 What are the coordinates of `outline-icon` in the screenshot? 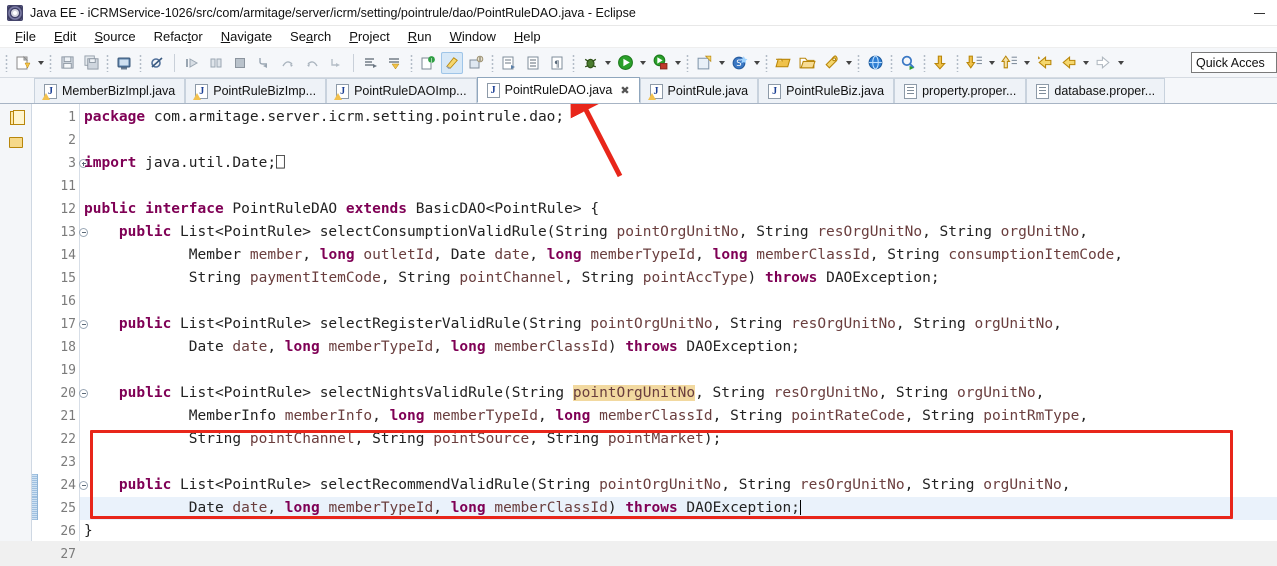 It's located at (533, 63).